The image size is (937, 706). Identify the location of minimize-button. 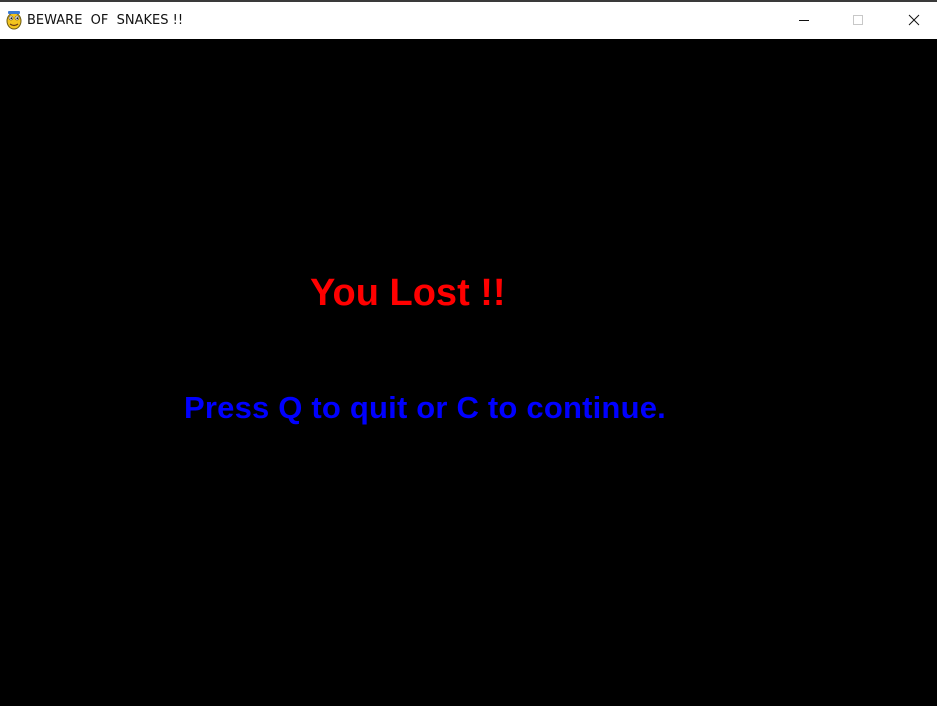
(804, 20).